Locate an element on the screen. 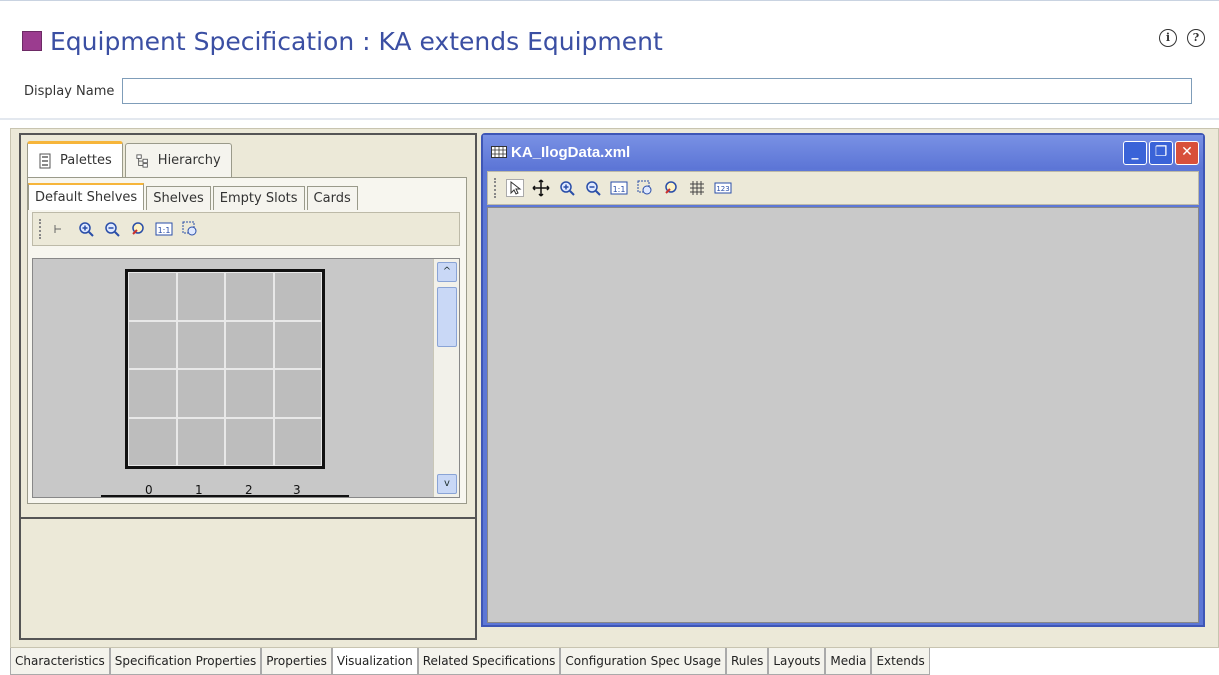 The image size is (1219, 675). spec-type-icon is located at coordinates (32, 41).